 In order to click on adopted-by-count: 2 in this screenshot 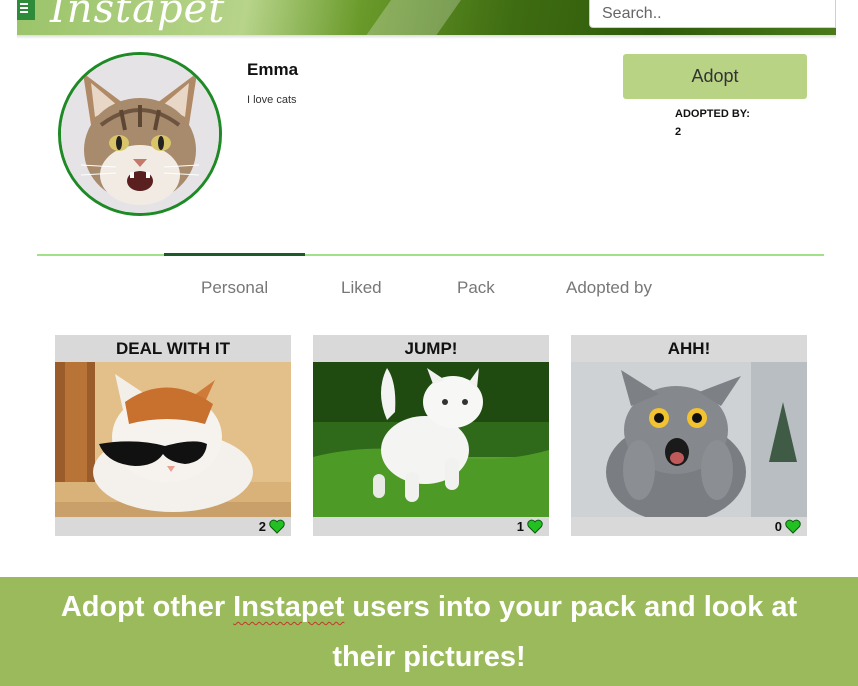, I will do `click(678, 132)`.